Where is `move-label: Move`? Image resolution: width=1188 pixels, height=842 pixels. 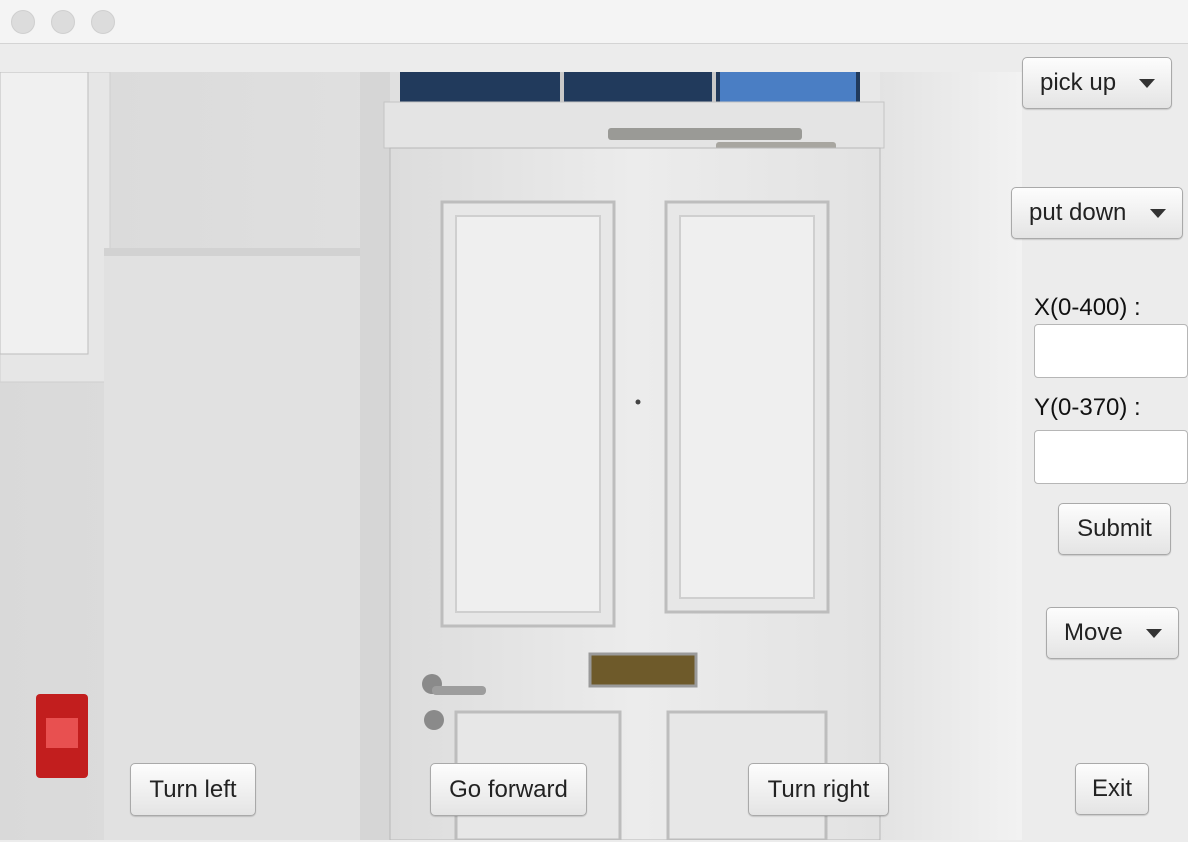 move-label: Move is located at coordinates (1093, 632).